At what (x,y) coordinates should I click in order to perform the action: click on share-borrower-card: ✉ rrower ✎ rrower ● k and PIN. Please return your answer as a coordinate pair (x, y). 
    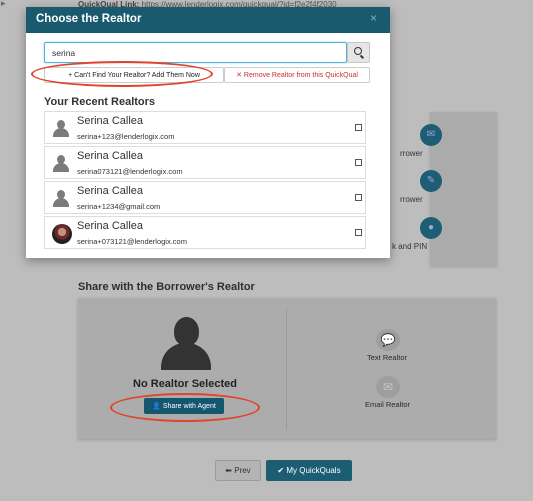
    Looking at the image, I should click on (444, 189).